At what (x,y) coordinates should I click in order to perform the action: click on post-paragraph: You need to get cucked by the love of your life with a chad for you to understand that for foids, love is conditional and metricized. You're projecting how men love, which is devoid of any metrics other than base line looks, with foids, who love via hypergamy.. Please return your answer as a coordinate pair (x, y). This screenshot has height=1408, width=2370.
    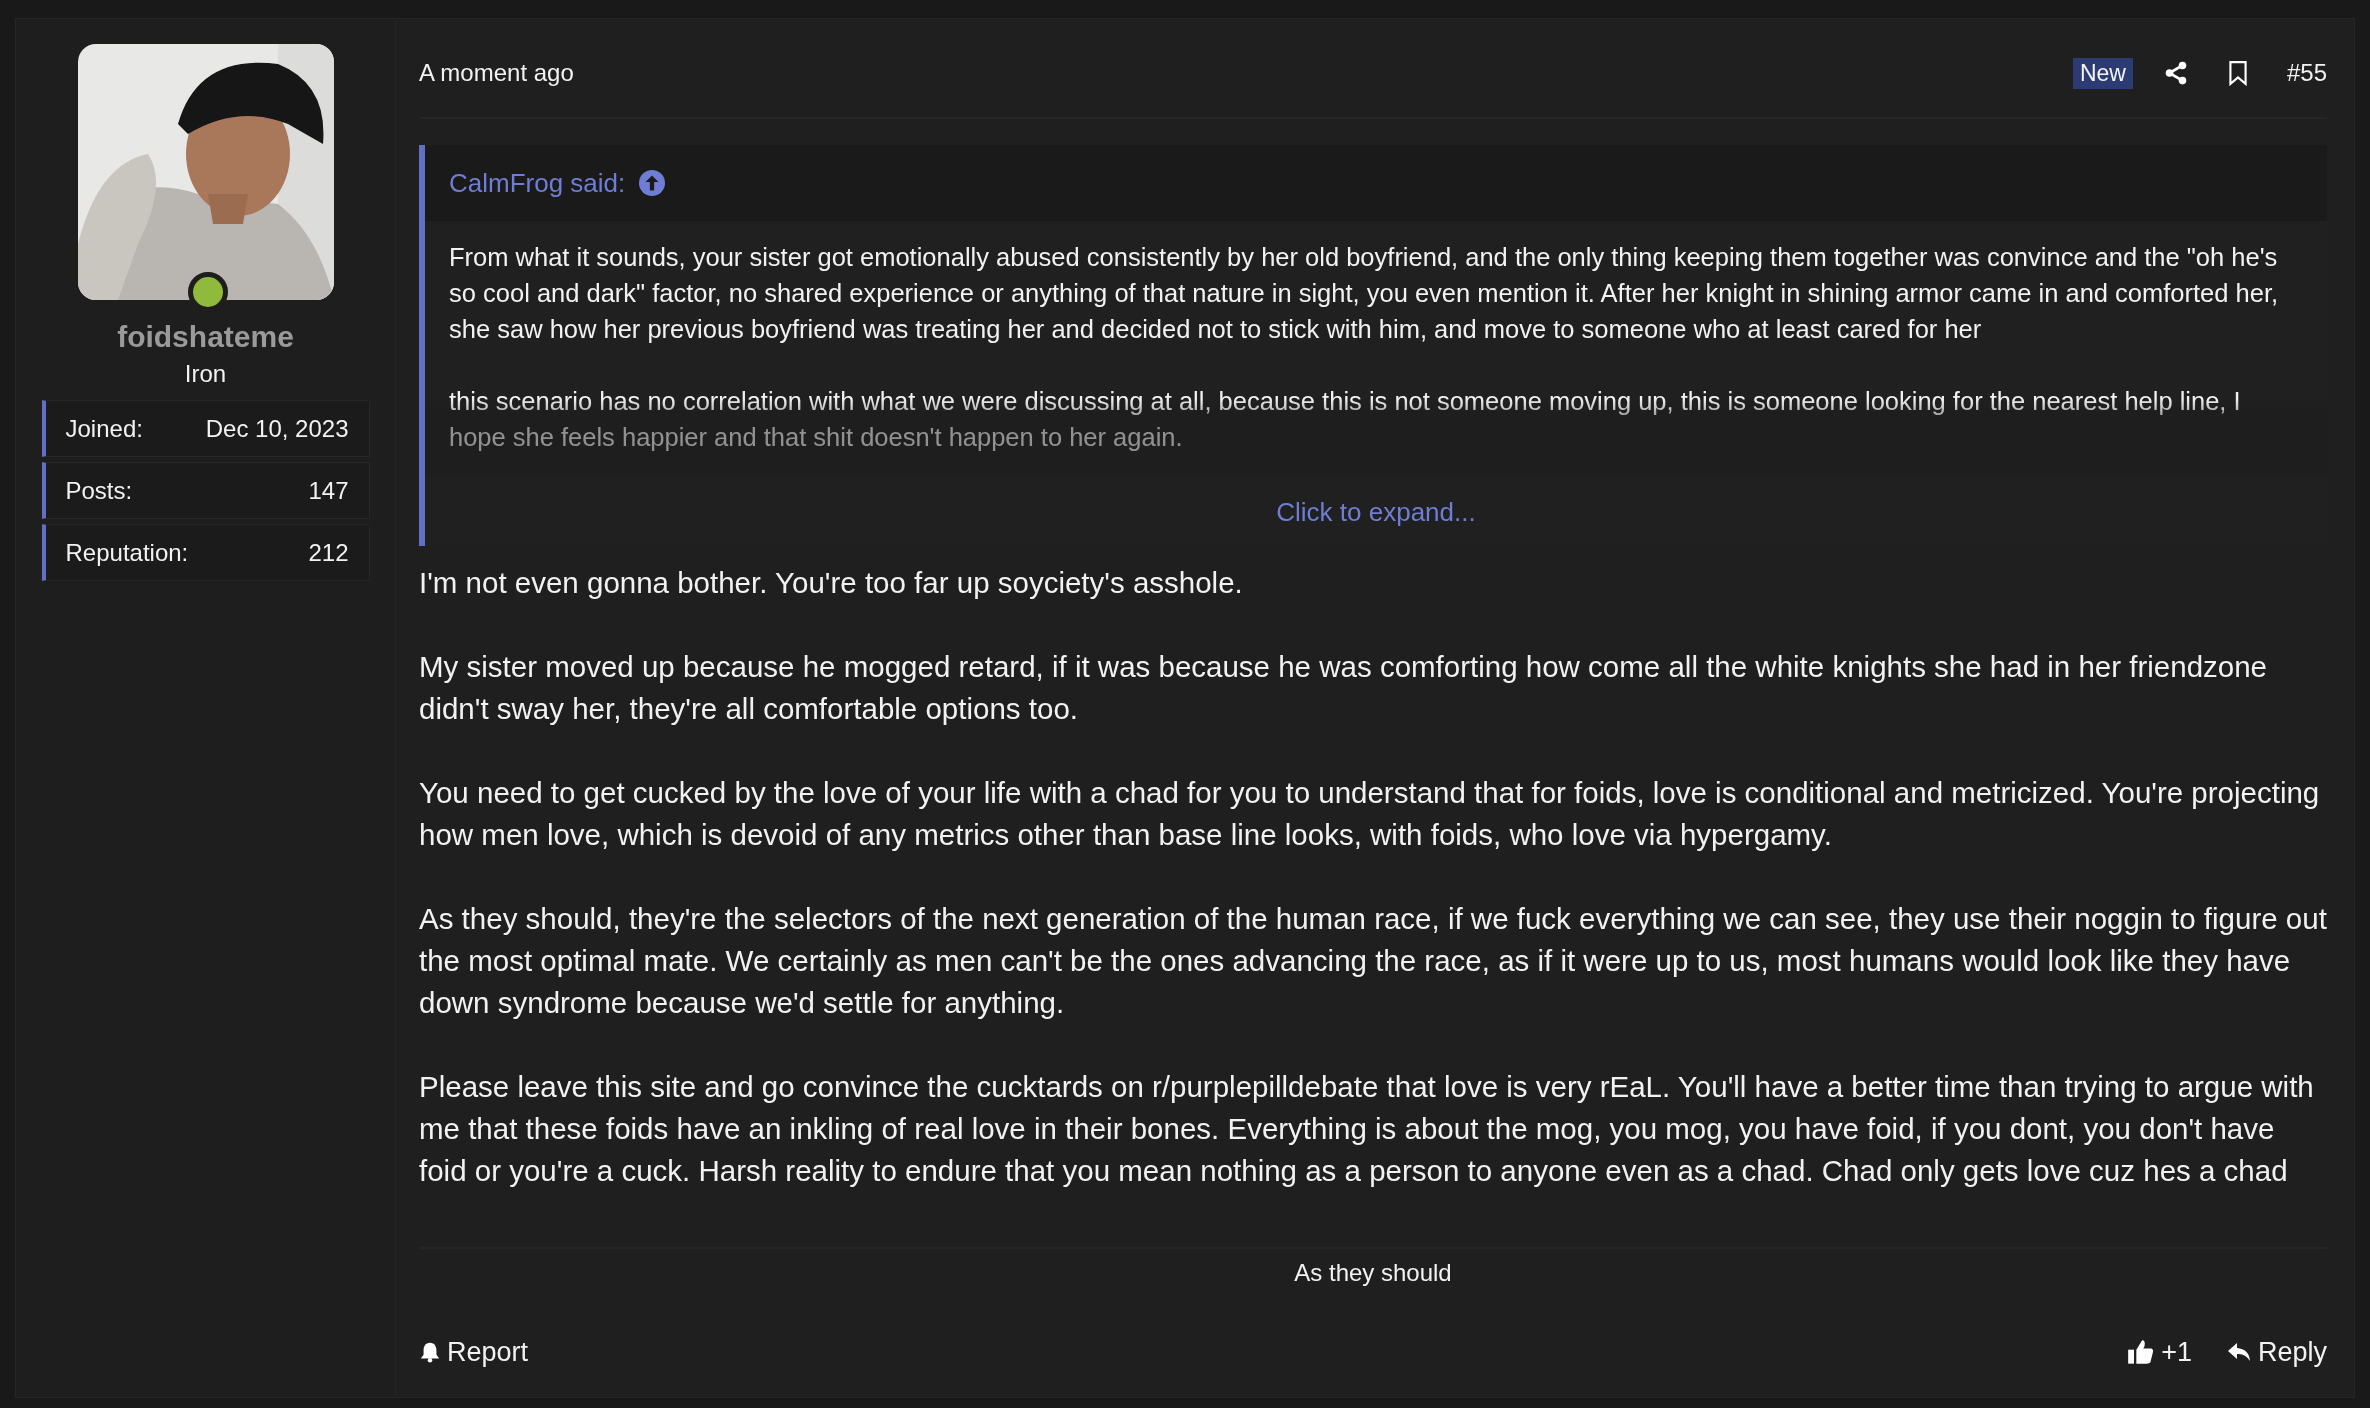
    Looking at the image, I should click on (1370, 814).